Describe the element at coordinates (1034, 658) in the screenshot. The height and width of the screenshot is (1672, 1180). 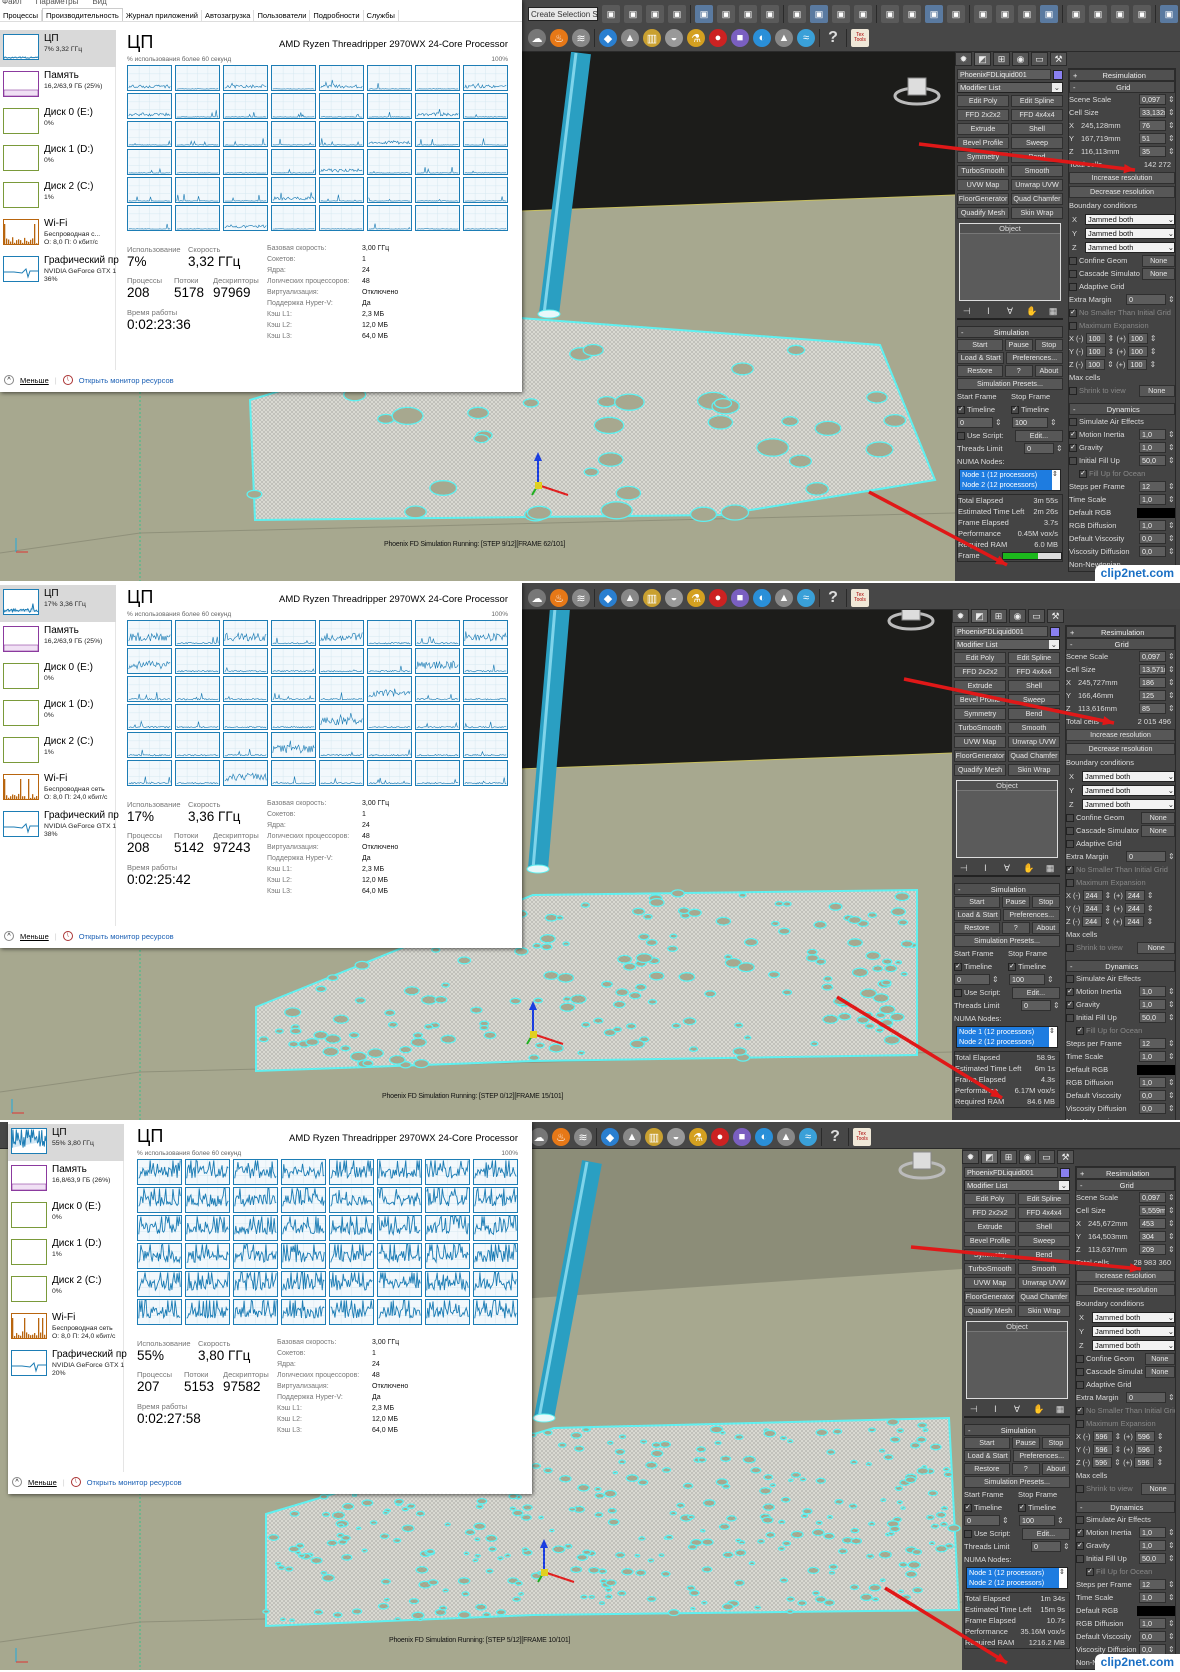
I see `modifier-button: Edit Spline` at that location.